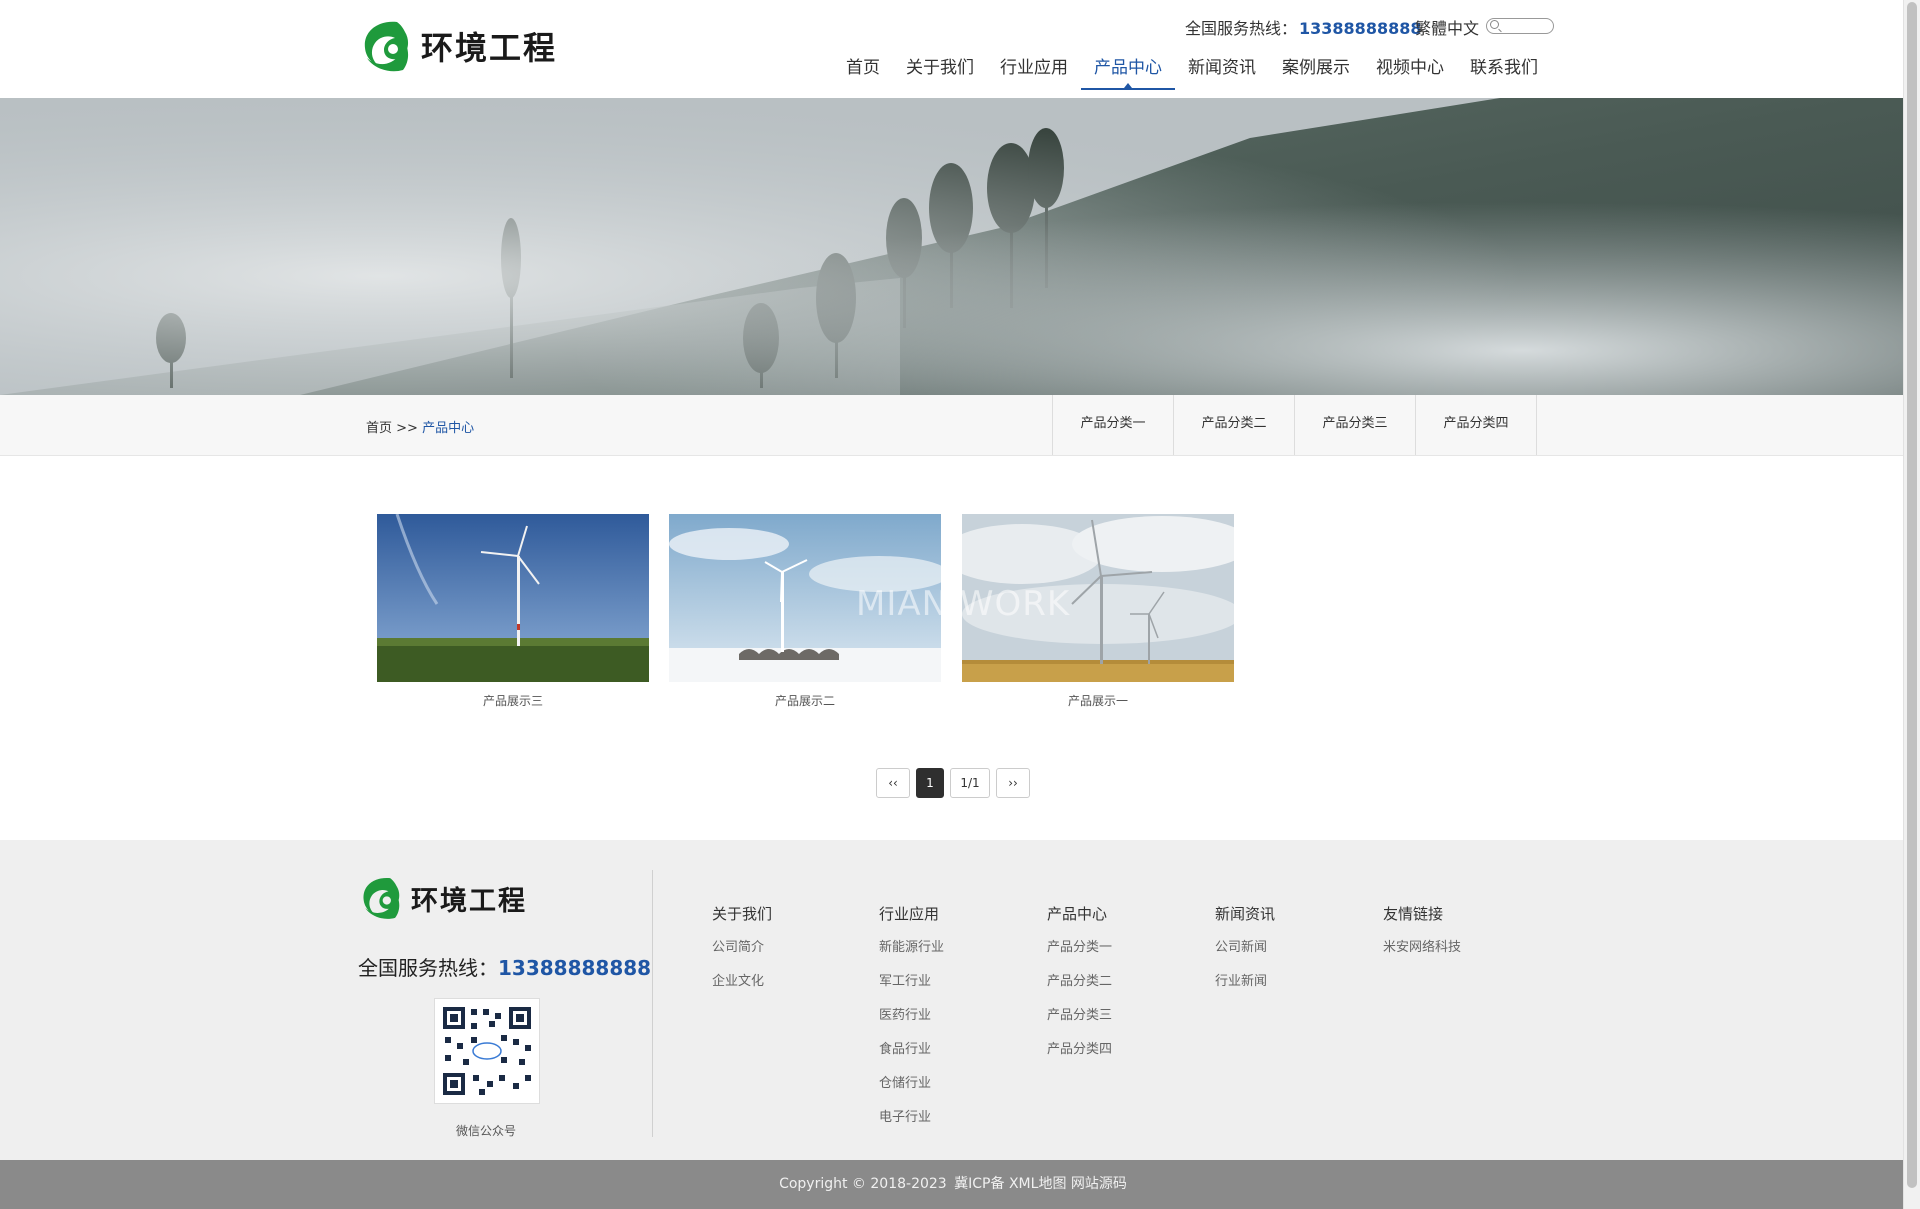 This screenshot has height=1209, width=1920. Describe the element at coordinates (428, 968) in the screenshot. I see `footer-hotline-label: 全国服务热线：` at that location.